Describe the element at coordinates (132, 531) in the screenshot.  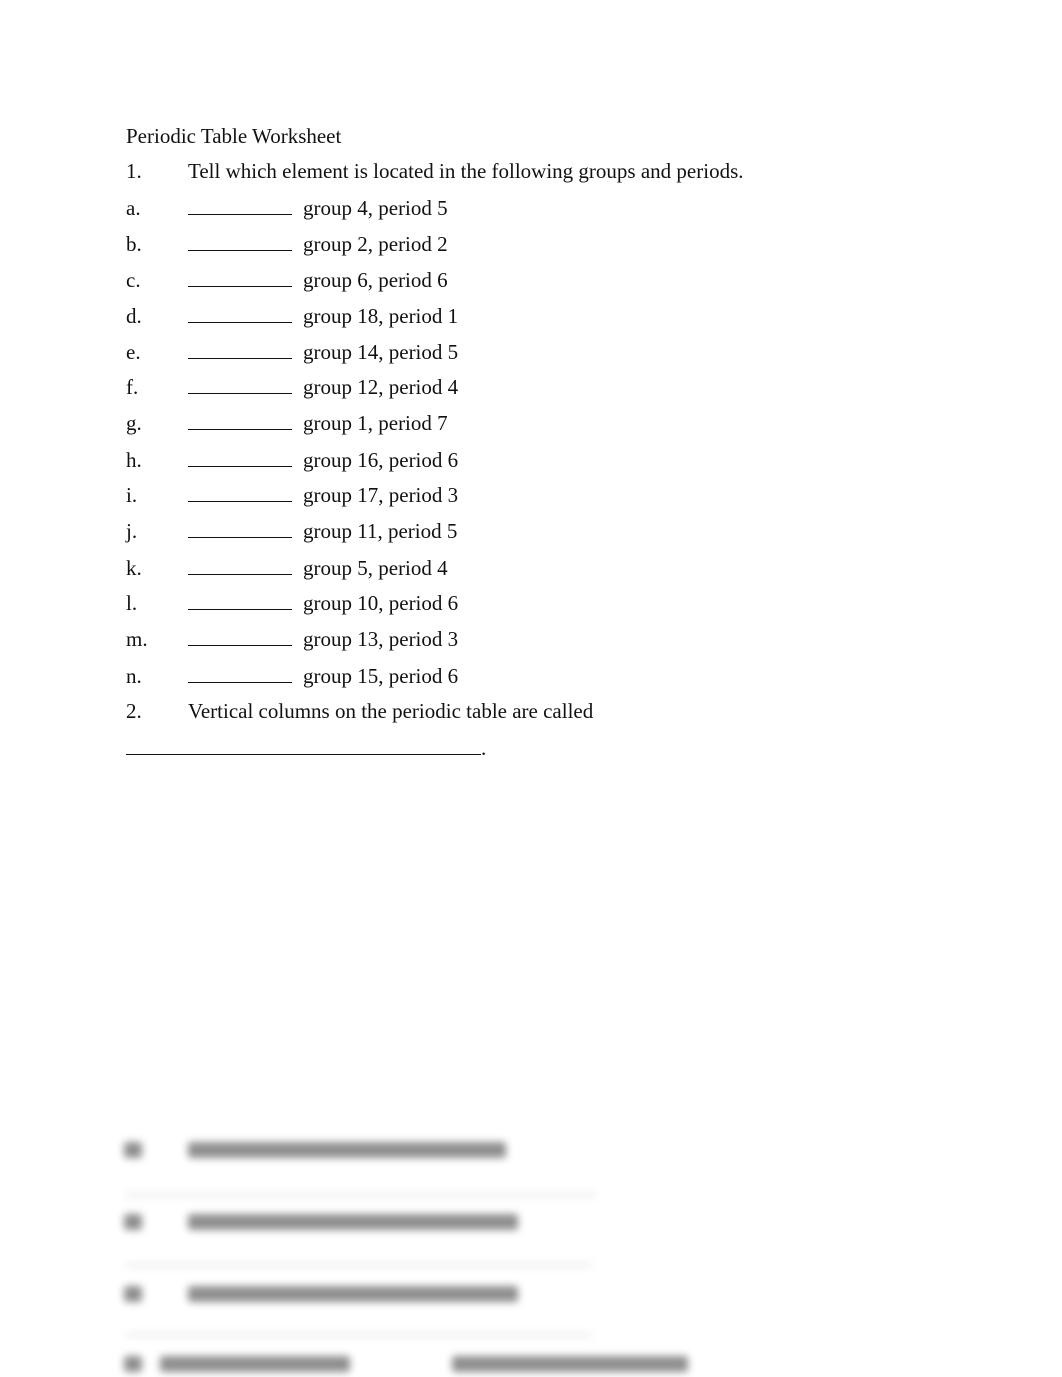
I see `item-label: j.` at that location.